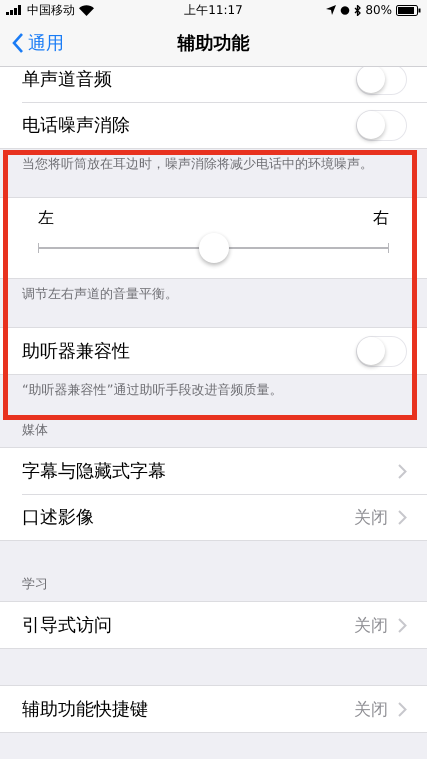 The width and height of the screenshot is (427, 759). What do you see at coordinates (46, 218) in the screenshot?
I see `left-label: 左` at bounding box center [46, 218].